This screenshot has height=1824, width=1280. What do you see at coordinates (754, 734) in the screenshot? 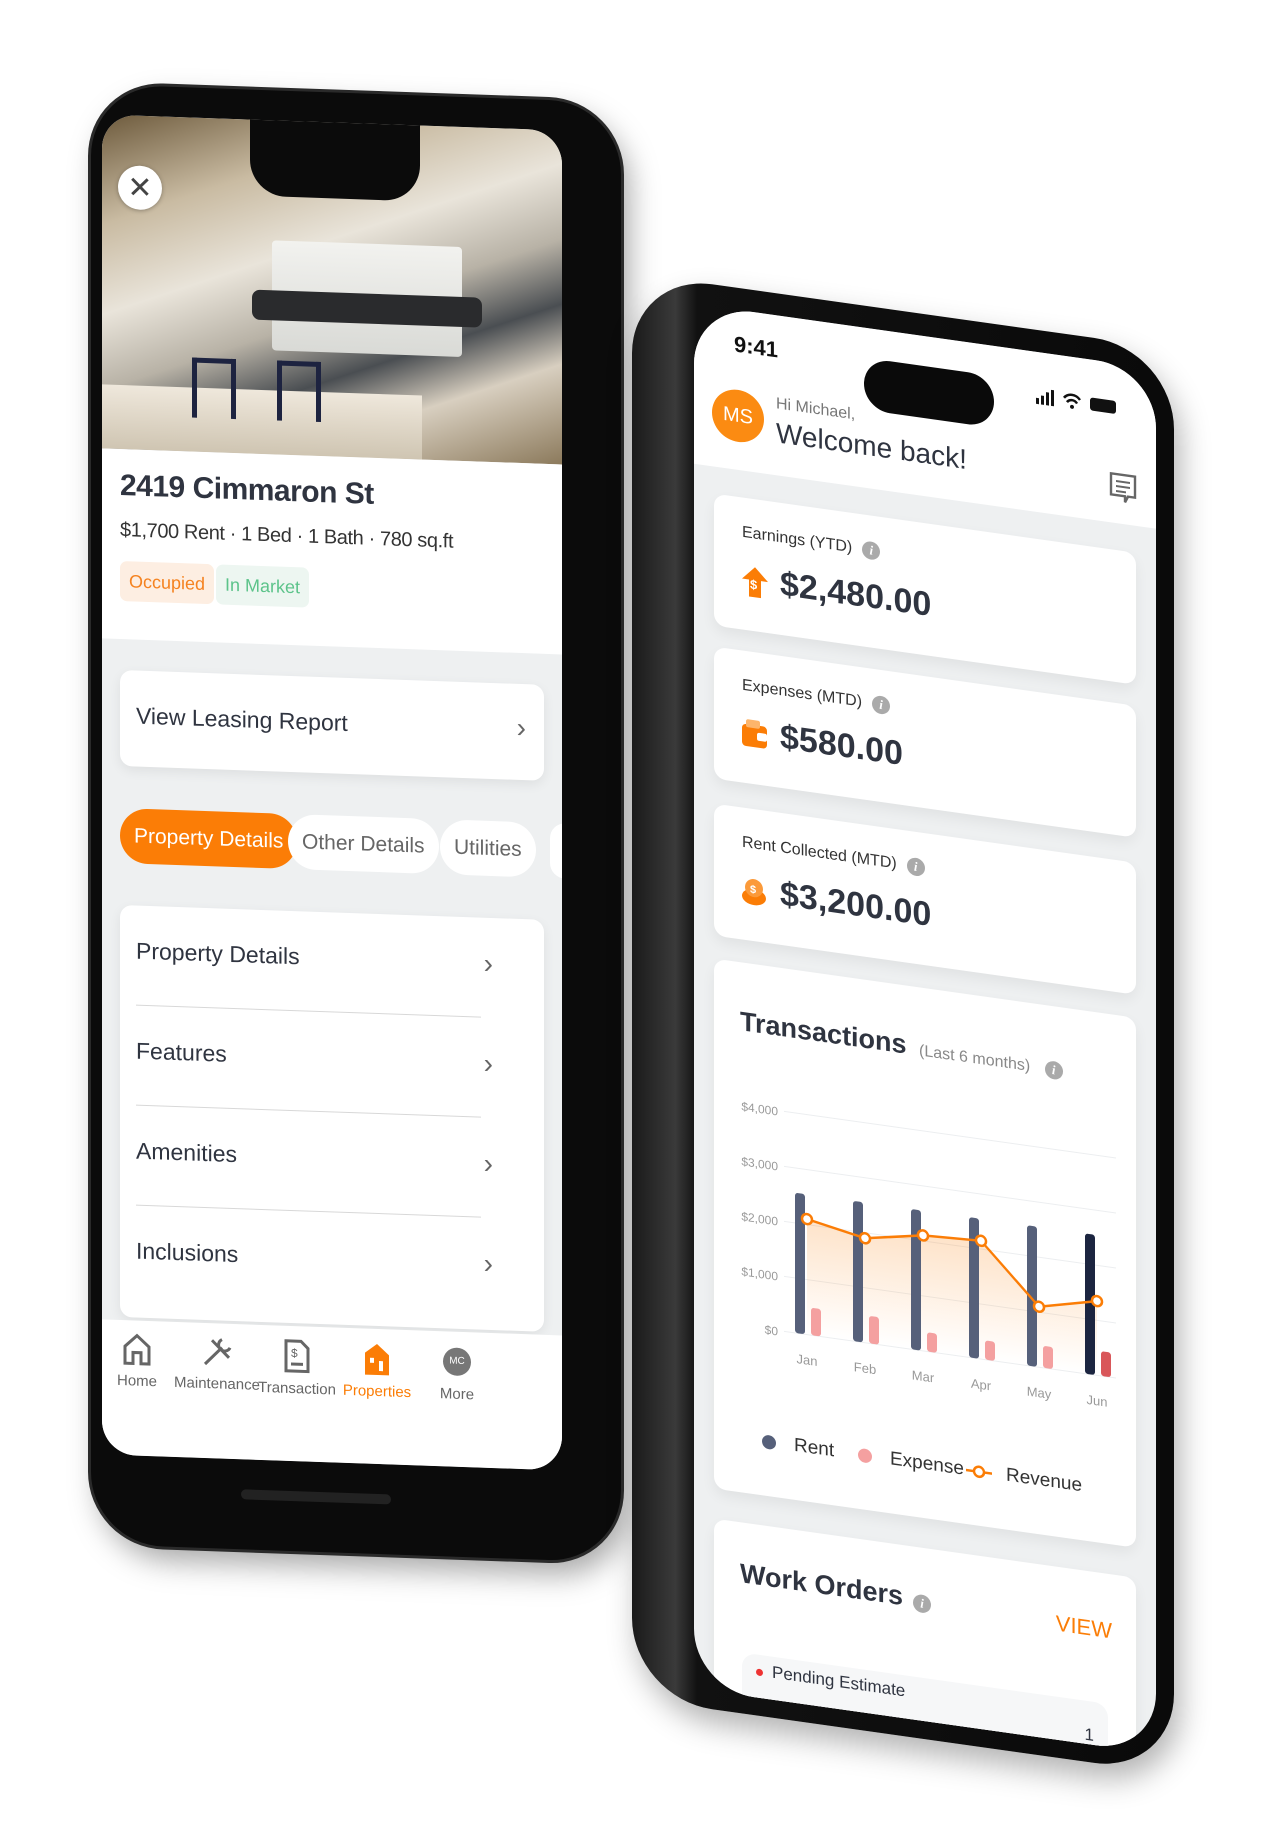
I see `wallet-icon` at bounding box center [754, 734].